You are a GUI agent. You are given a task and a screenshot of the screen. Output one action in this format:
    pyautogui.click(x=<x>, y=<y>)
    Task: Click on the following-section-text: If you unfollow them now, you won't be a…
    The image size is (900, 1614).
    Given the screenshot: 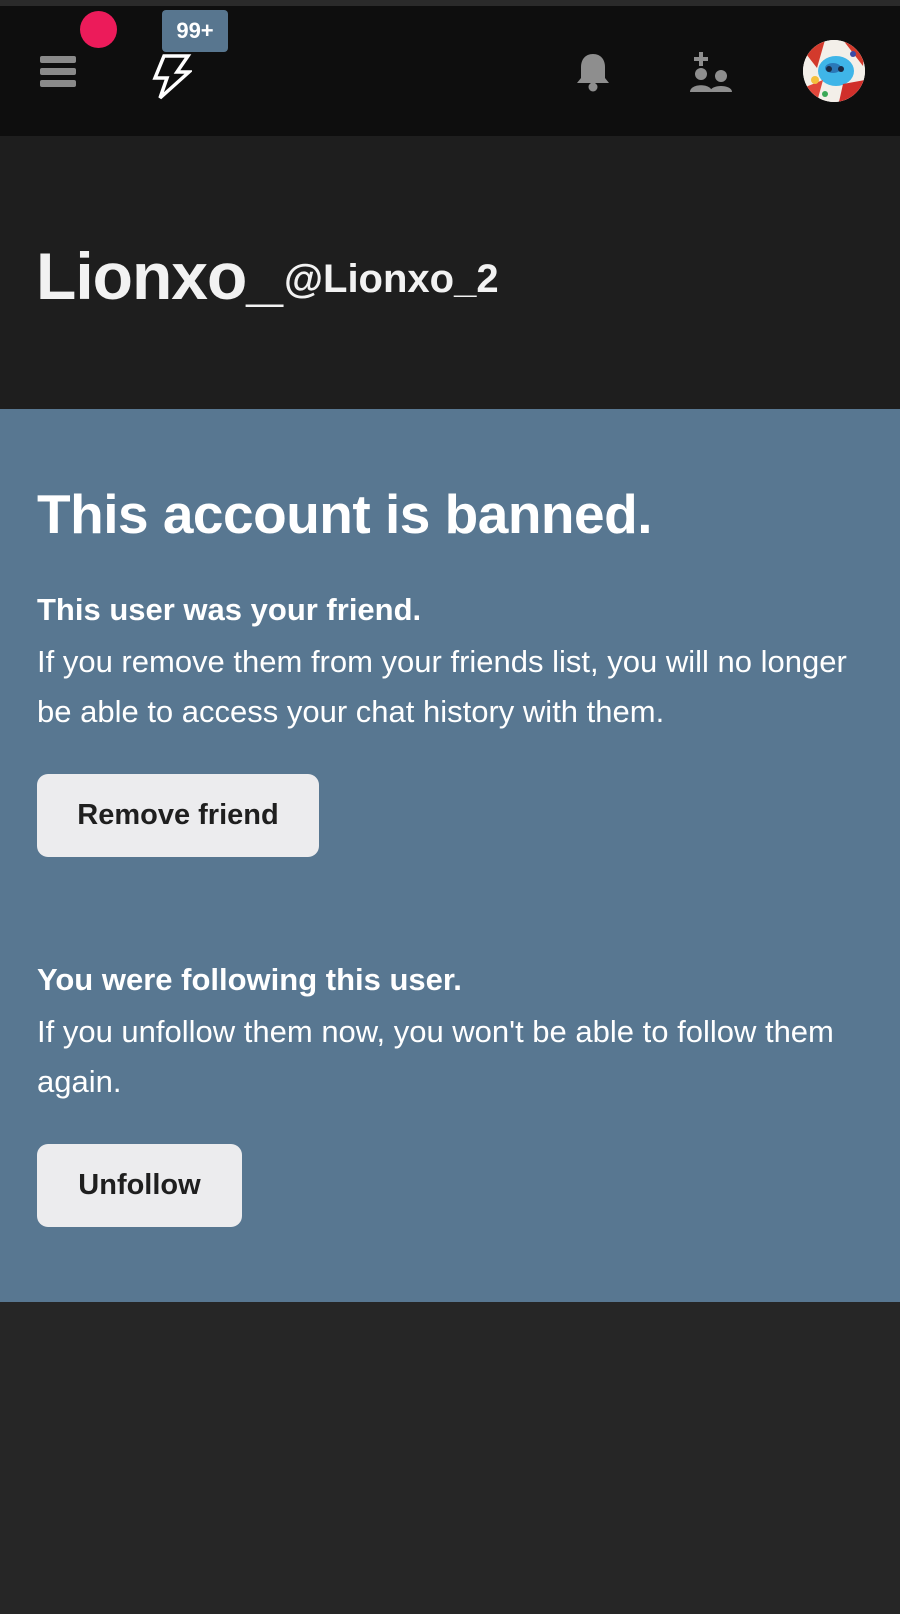 What is the action you would take?
    pyautogui.click(x=435, y=1056)
    